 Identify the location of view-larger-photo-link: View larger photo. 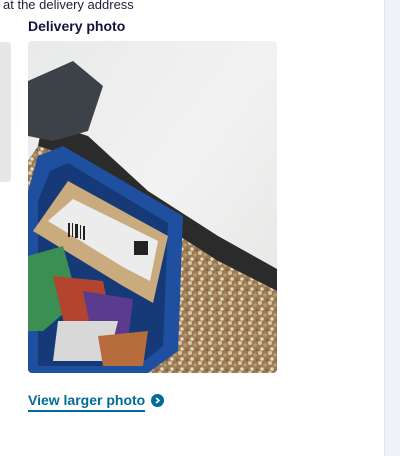
(96, 402).